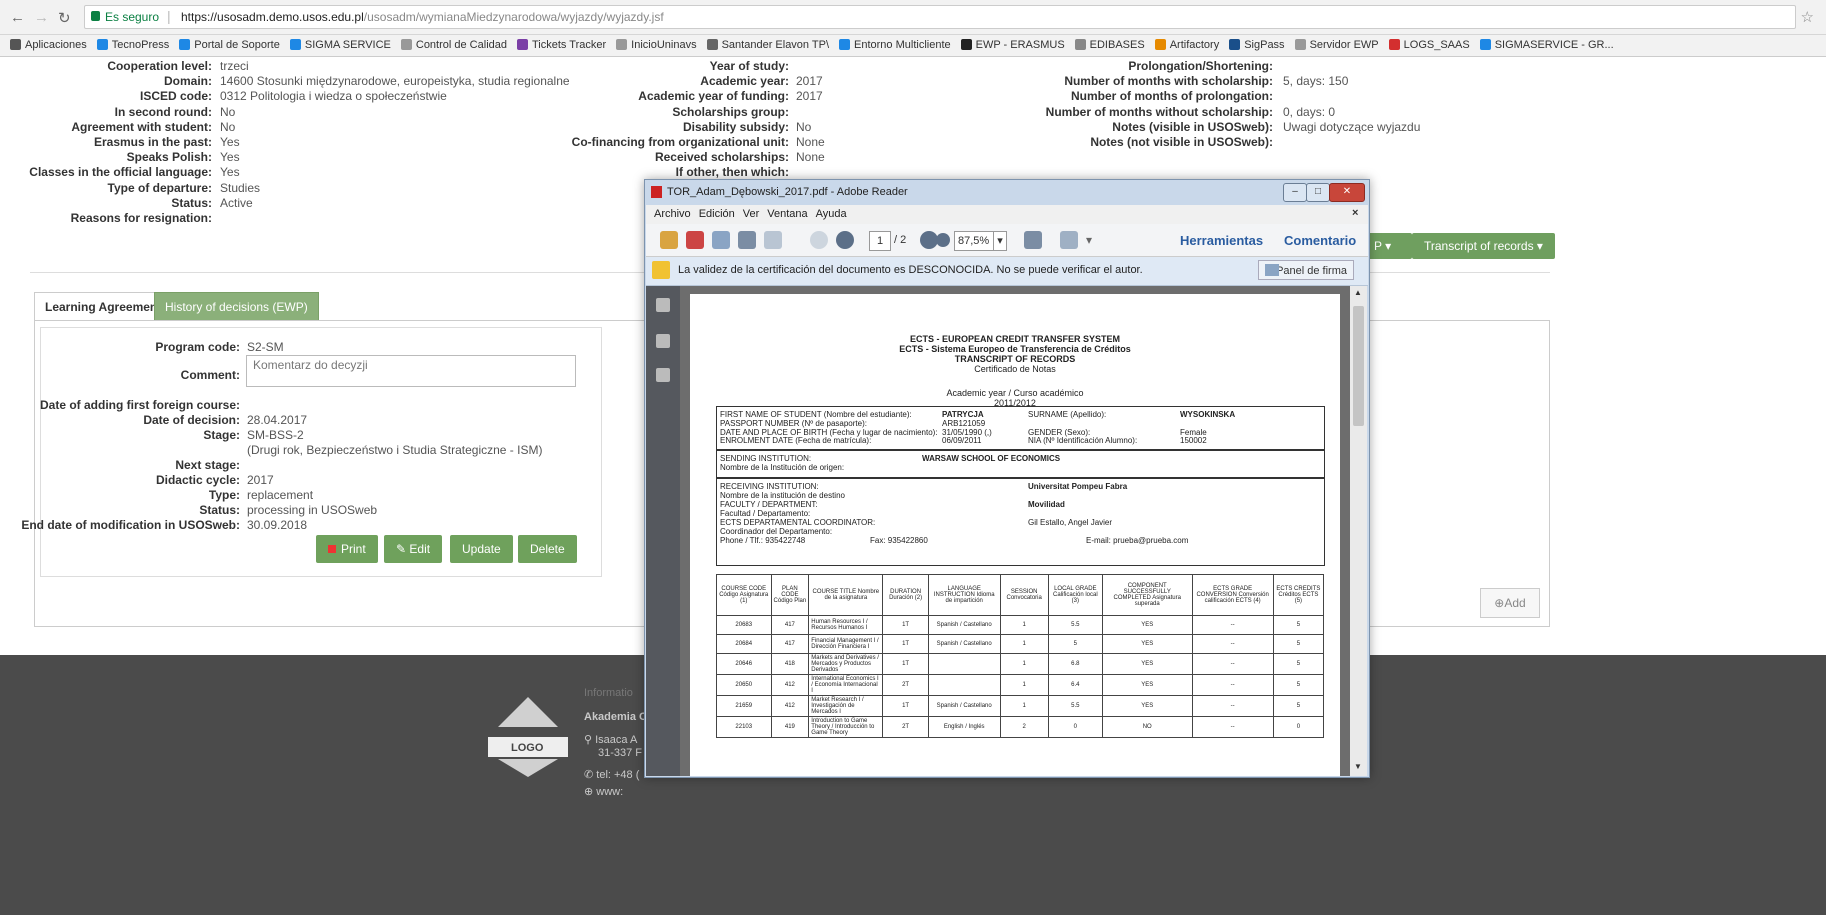  What do you see at coordinates (1347, 192) in the screenshot?
I see `close-icon: ✕` at bounding box center [1347, 192].